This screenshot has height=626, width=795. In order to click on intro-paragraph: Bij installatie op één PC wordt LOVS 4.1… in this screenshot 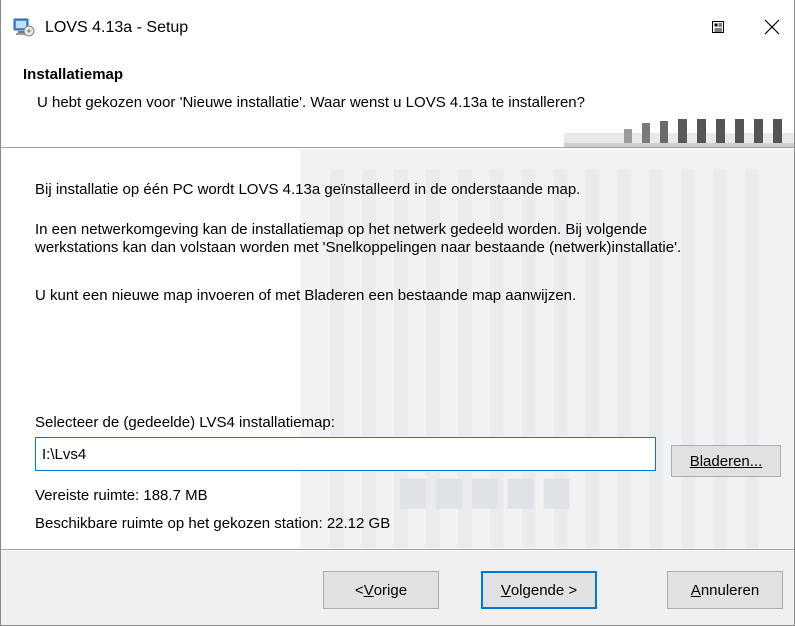, I will do `click(308, 189)`.